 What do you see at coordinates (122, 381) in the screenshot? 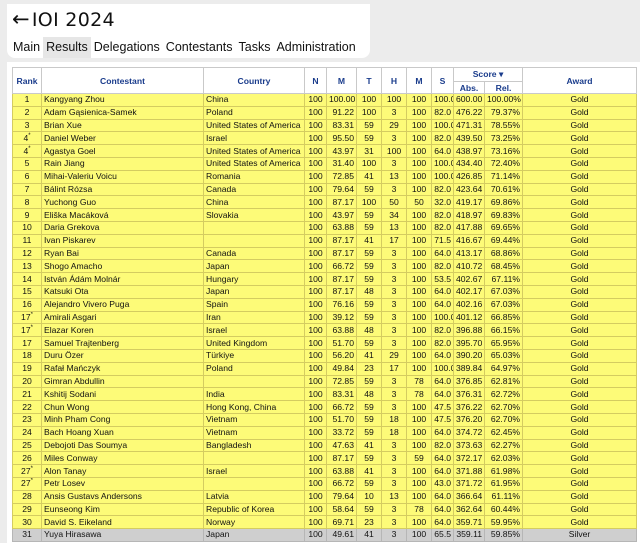
I see `contestant-name: Gimran Abdullin` at bounding box center [122, 381].